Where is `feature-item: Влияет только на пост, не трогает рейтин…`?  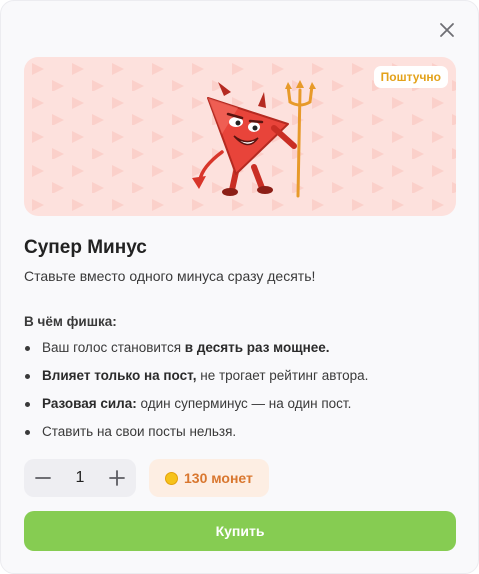 feature-item: Влияет только на пост, не трогает рейтин… is located at coordinates (196, 379).